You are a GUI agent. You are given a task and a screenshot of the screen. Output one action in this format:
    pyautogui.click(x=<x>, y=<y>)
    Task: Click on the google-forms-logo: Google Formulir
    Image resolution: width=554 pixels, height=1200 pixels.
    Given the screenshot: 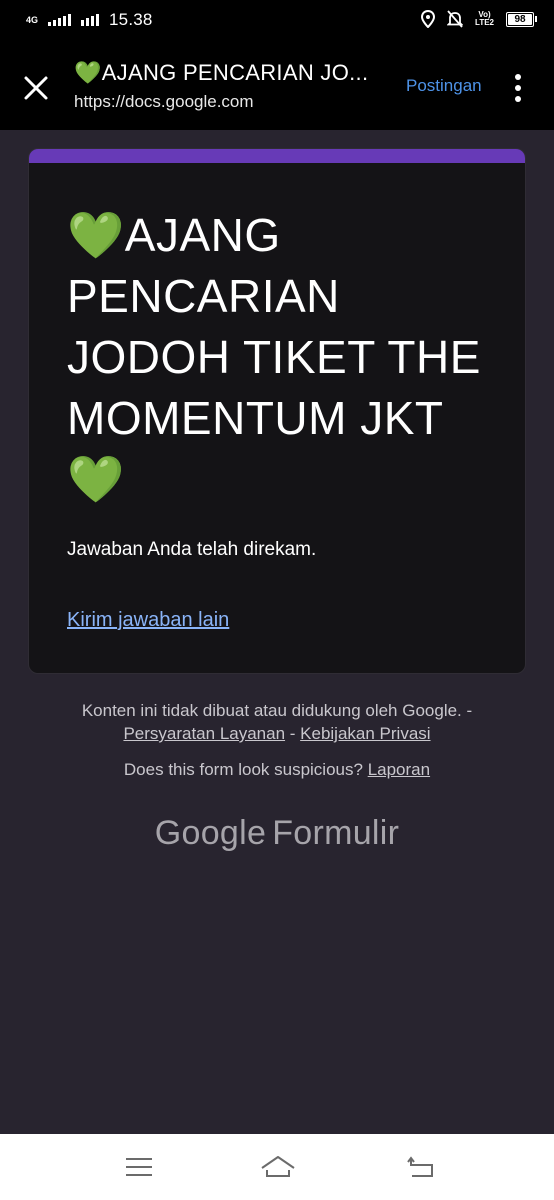 What is the action you would take?
    pyautogui.click(x=277, y=833)
    